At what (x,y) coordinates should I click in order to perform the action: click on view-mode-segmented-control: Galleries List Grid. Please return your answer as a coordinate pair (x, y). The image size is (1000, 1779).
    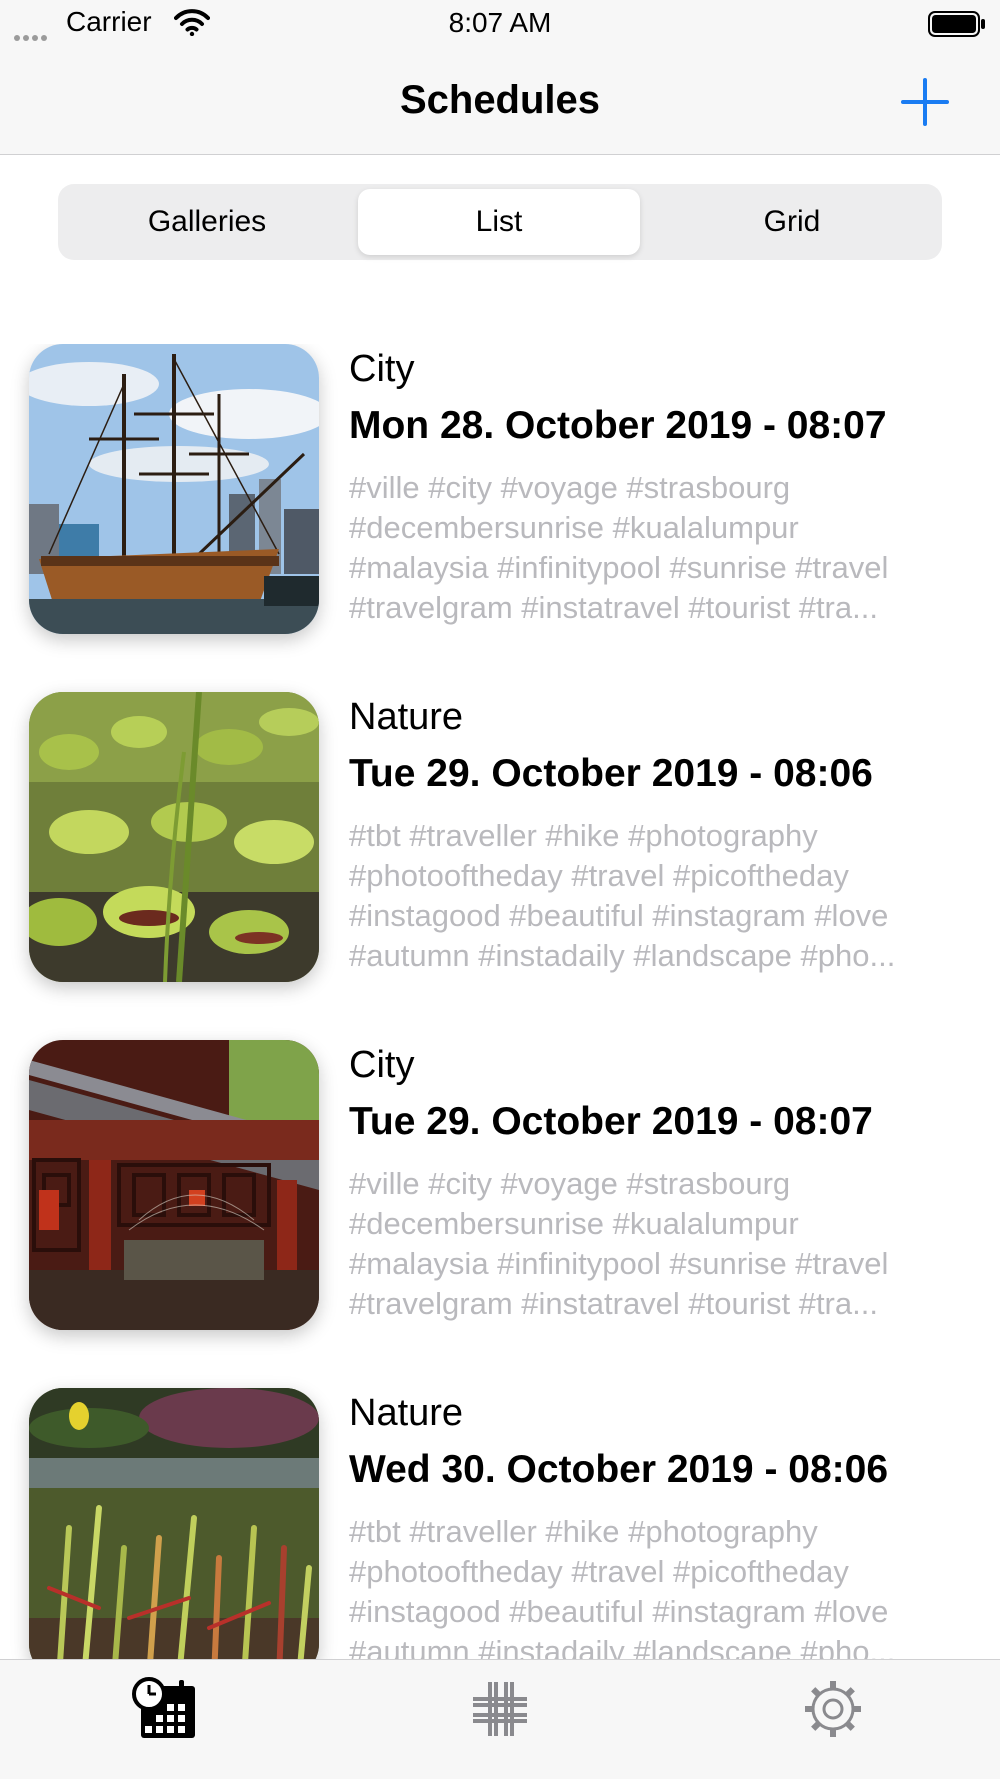
    Looking at the image, I should click on (500, 222).